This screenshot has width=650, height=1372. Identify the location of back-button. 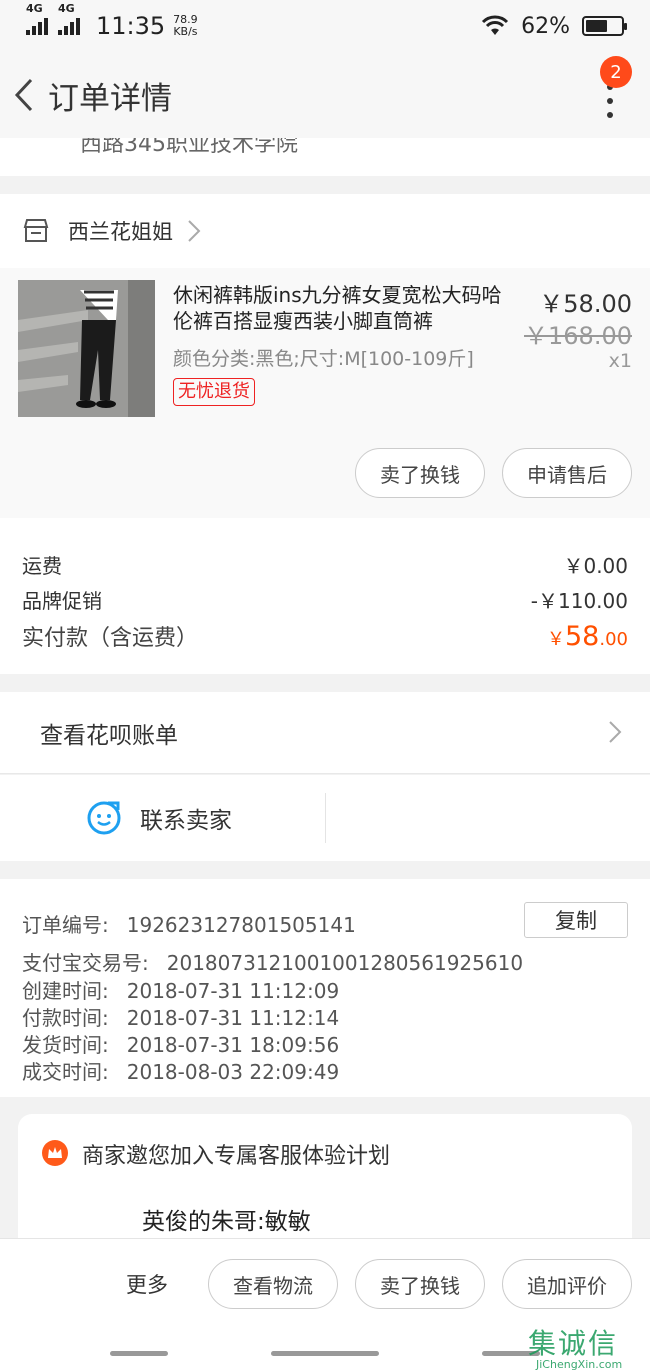
(24, 95).